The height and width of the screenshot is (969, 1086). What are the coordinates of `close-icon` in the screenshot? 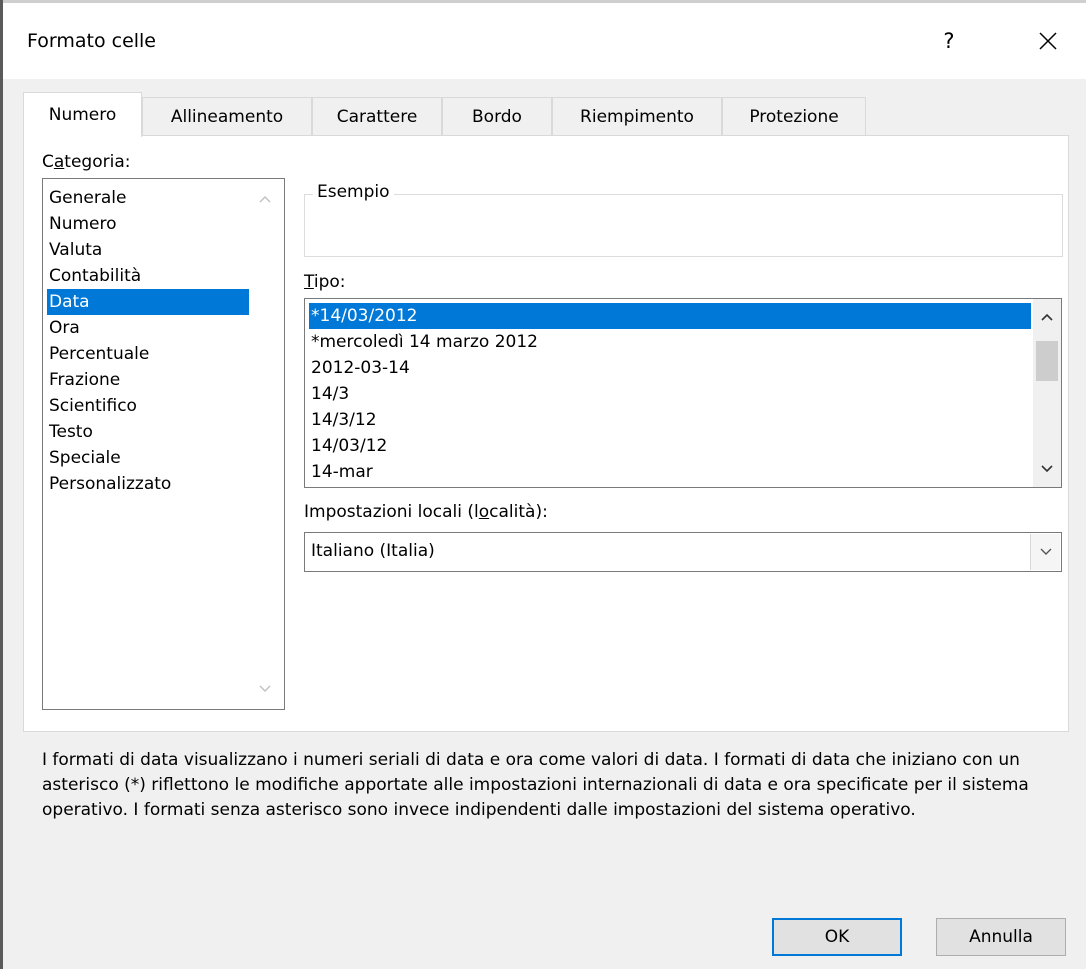 It's located at (1048, 41).